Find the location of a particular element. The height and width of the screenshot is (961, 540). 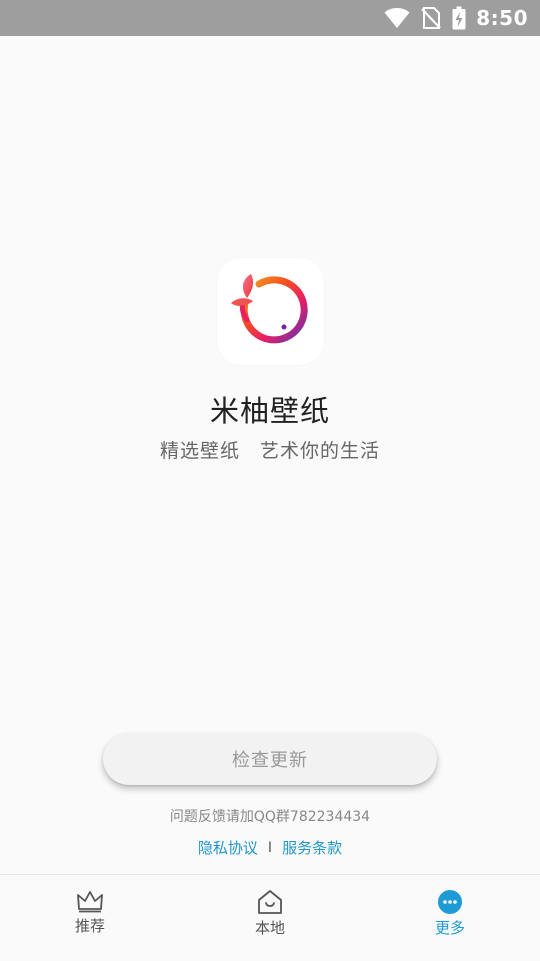

tab-local-label: 本地 is located at coordinates (269, 928).